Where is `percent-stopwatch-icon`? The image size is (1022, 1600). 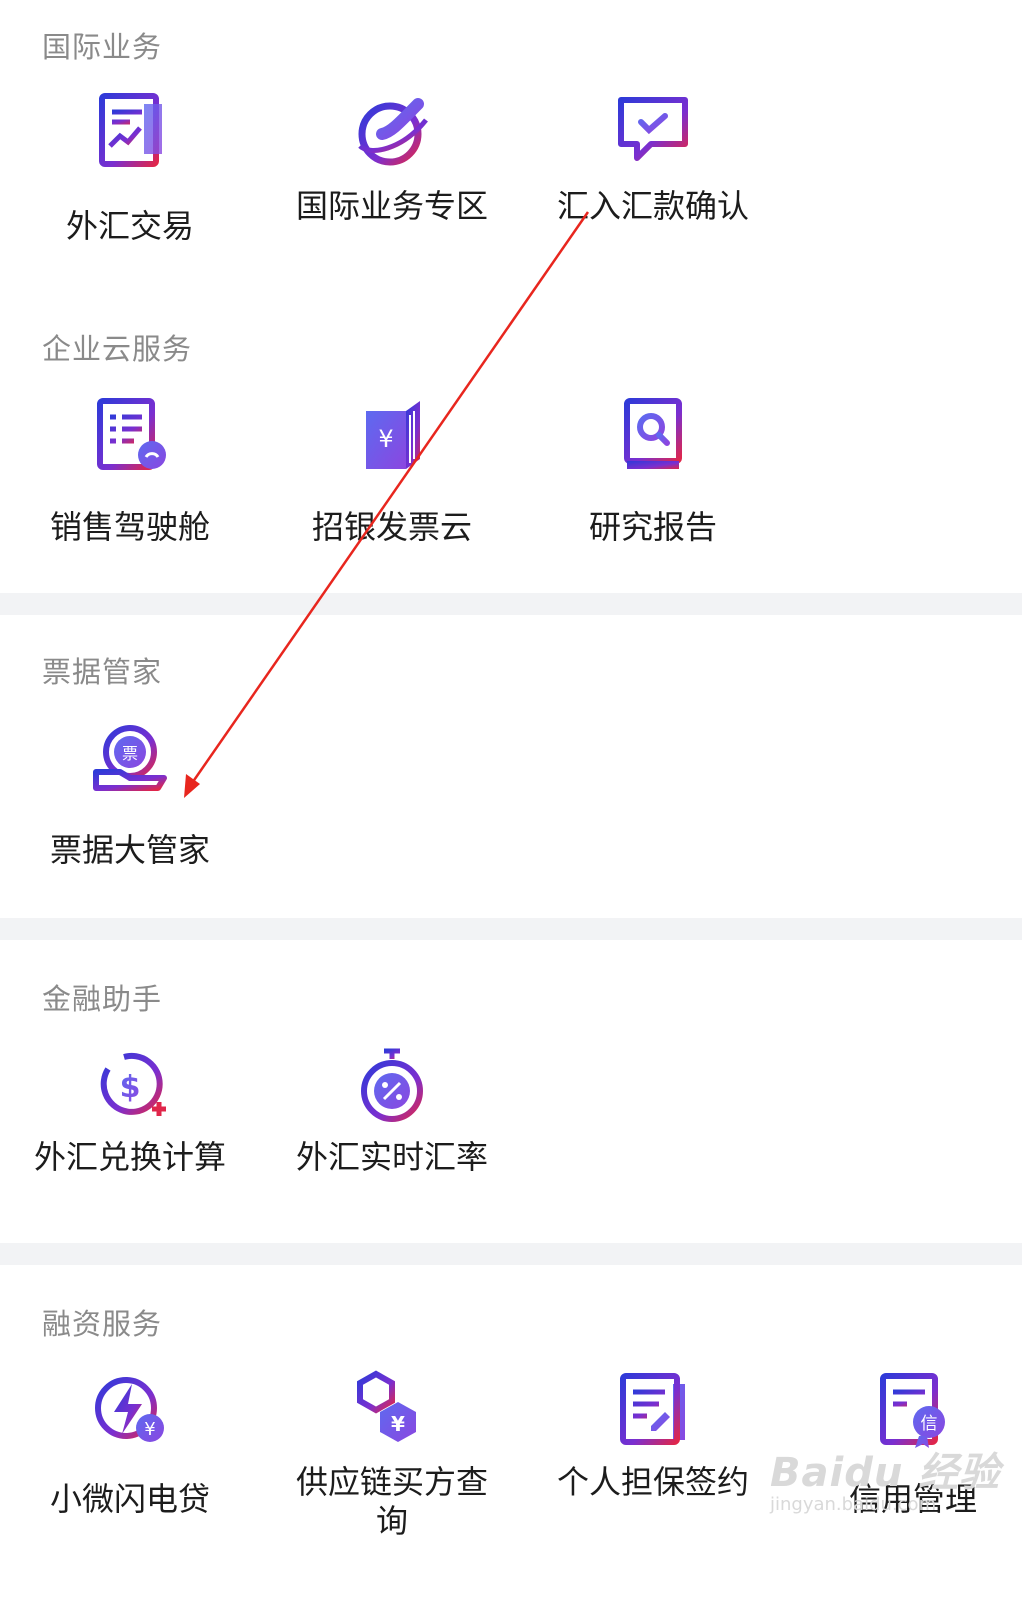
percent-stopwatch-icon is located at coordinates (392, 1085).